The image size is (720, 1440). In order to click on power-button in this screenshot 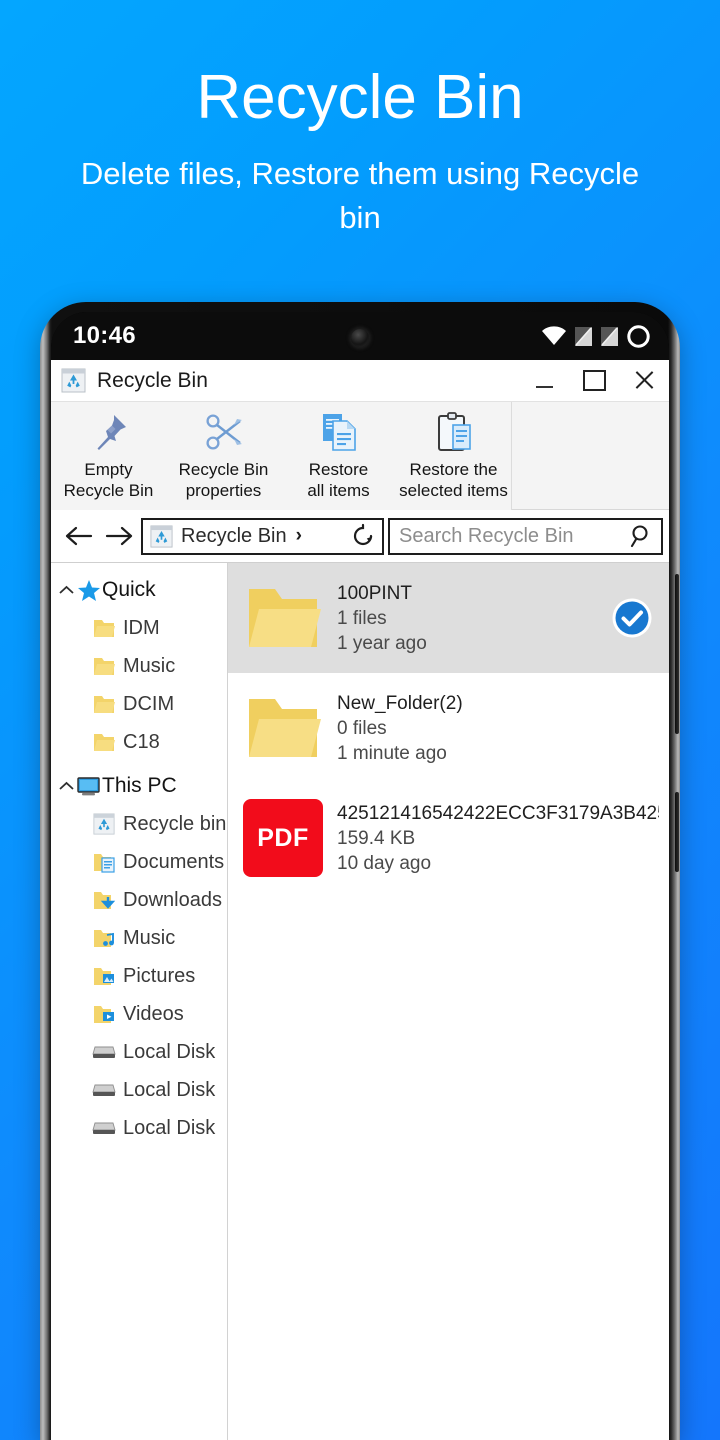, I will do `click(677, 832)`.